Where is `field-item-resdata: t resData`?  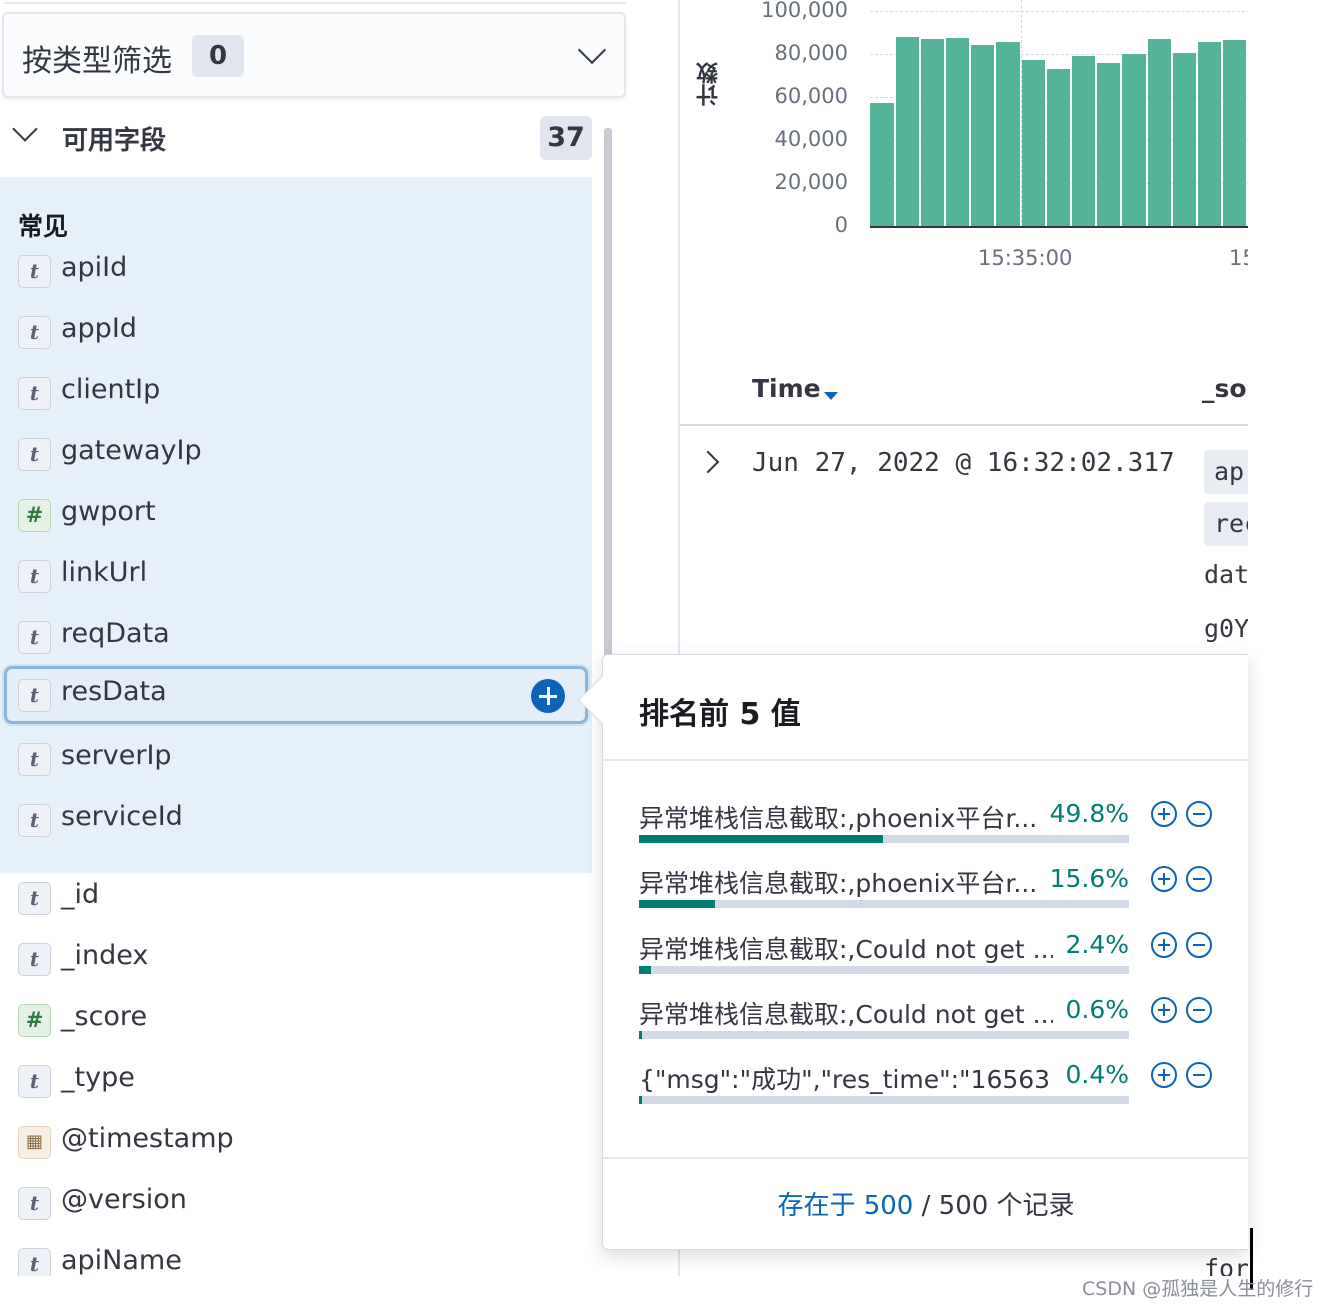 field-item-resdata: t resData is located at coordinates (296, 695).